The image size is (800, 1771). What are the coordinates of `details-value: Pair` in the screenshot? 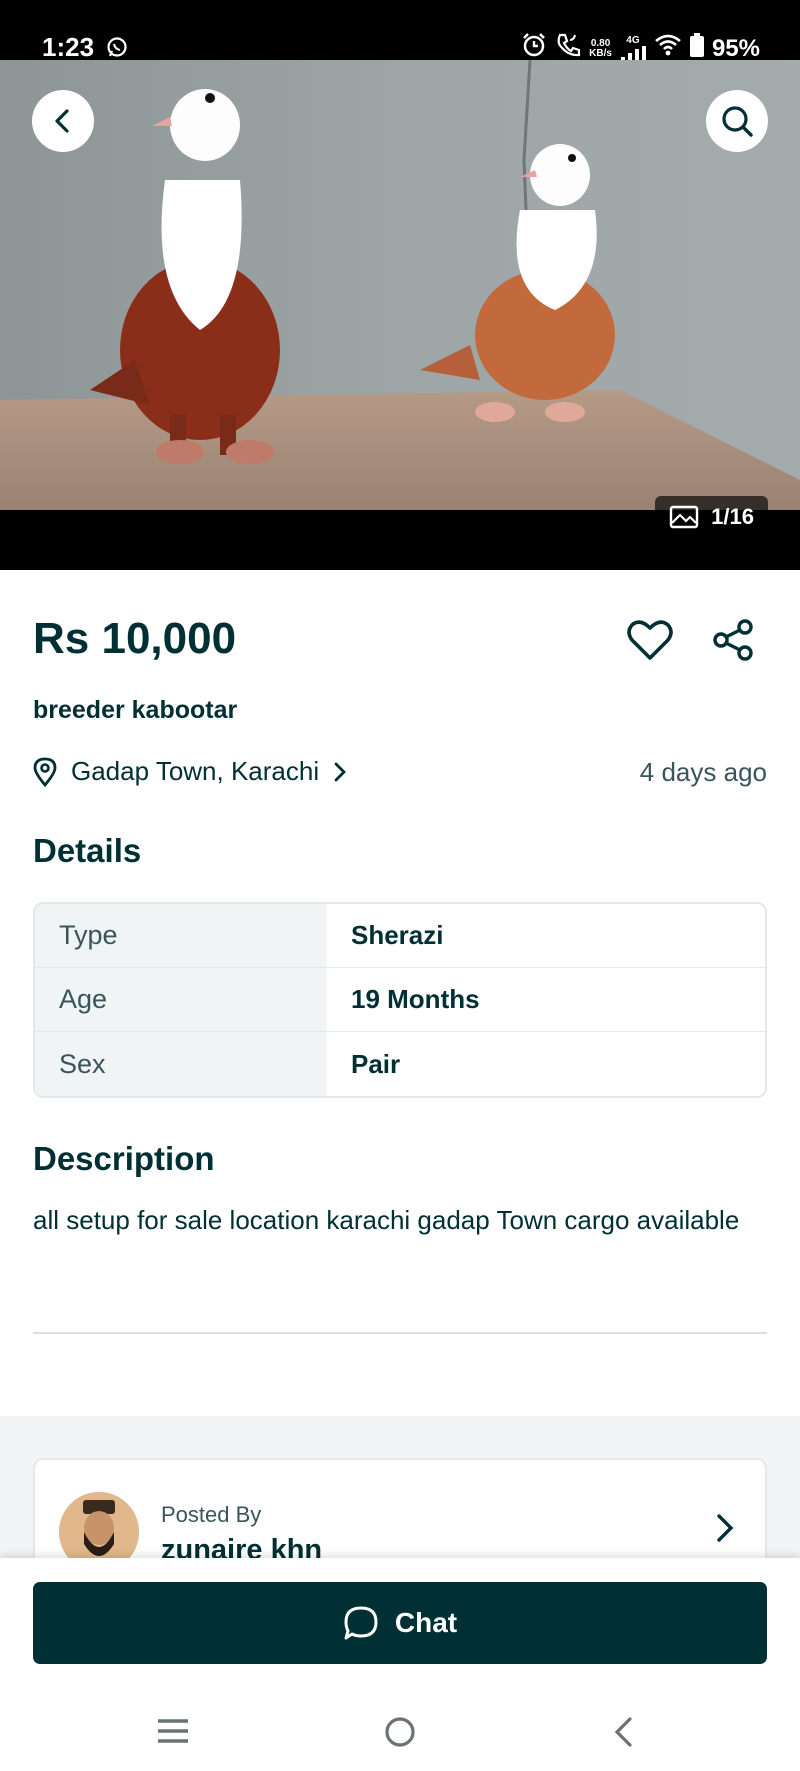 It's located at (376, 1063).